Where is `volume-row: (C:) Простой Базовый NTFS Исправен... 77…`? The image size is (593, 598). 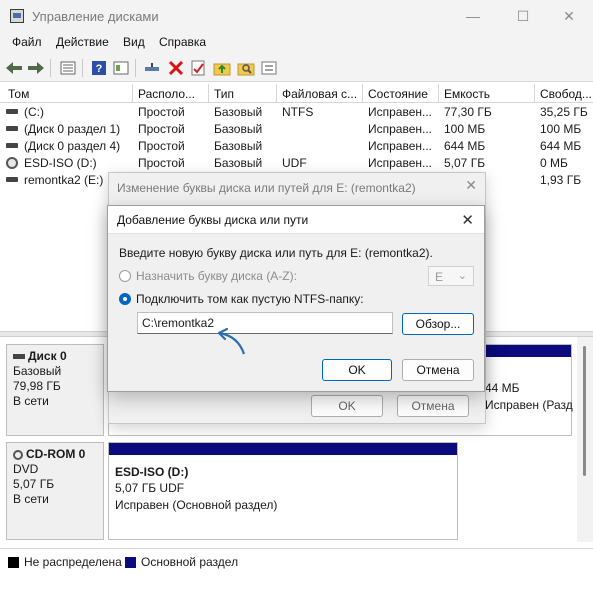 volume-row: (C:) Простой Базовый NTFS Исправен... 77… is located at coordinates (296, 112).